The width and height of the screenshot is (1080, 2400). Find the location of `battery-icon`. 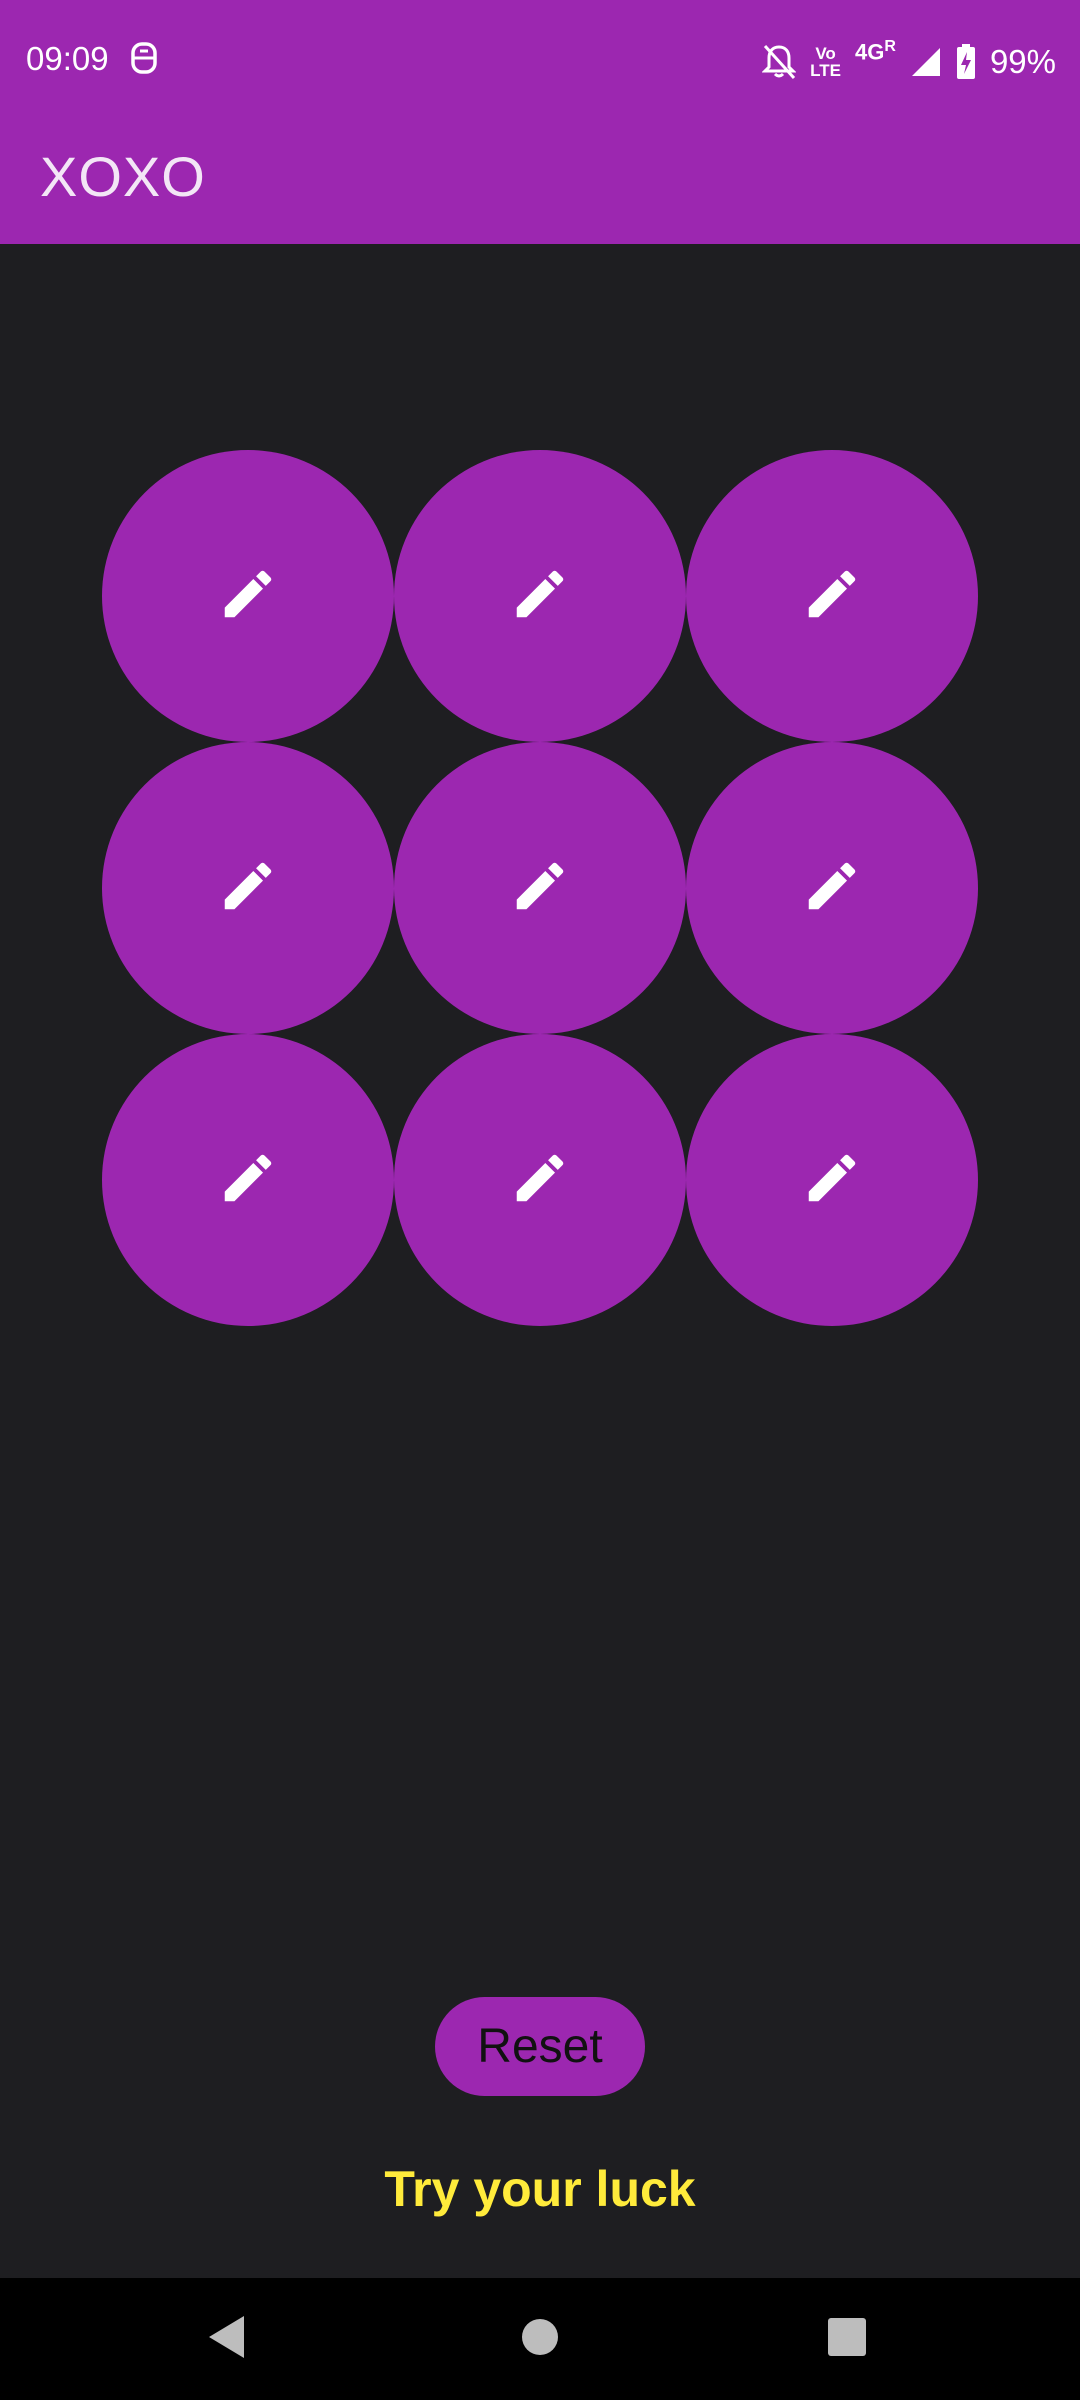

battery-icon is located at coordinates (966, 62).